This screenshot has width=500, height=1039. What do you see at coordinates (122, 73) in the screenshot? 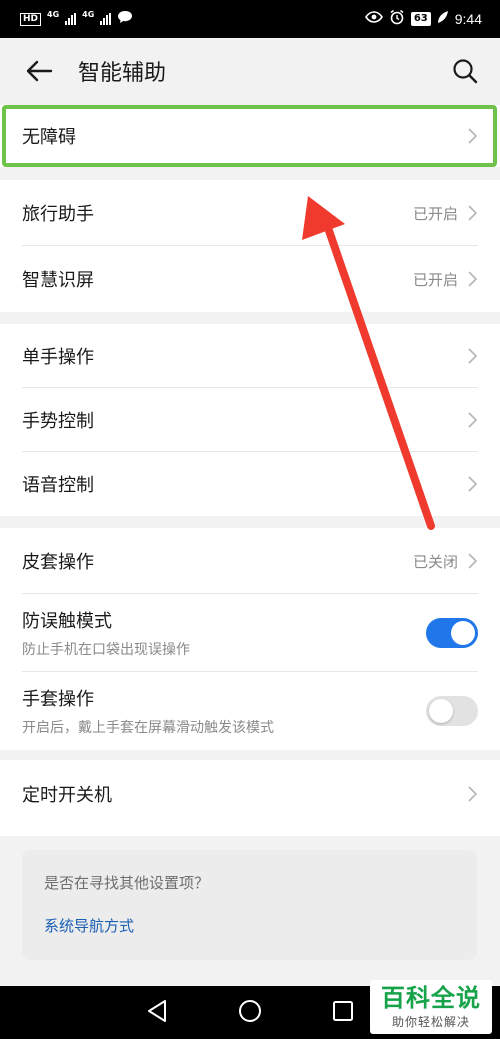
I see `page-title: 智能辅助` at bounding box center [122, 73].